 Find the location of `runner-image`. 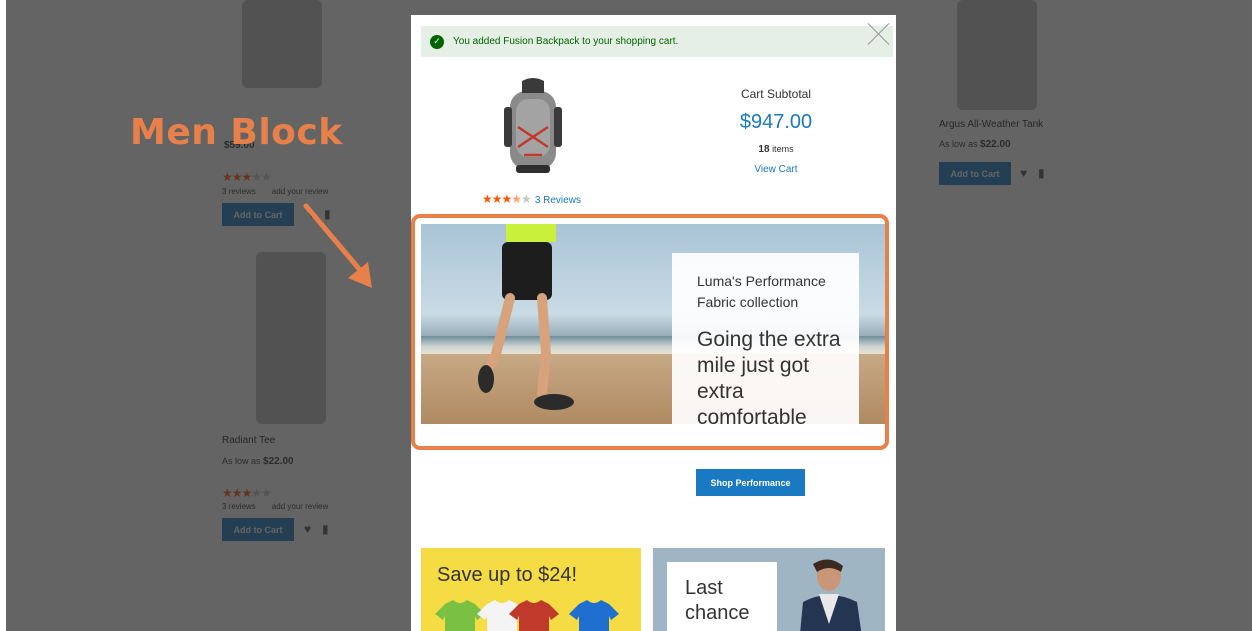

runner-image is located at coordinates (526, 317).